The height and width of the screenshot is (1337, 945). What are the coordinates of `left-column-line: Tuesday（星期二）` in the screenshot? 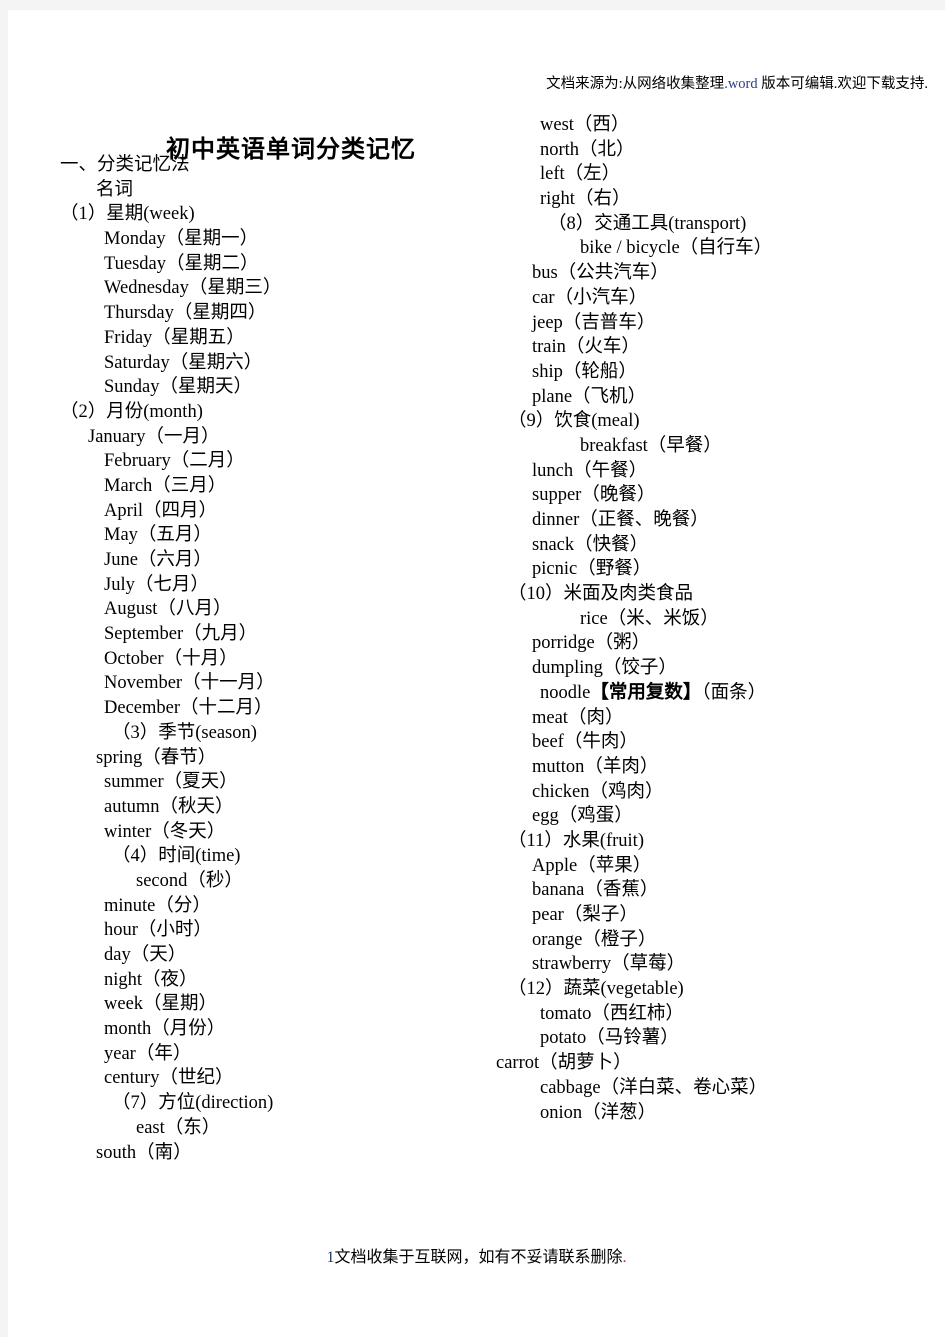 It's located at (181, 263).